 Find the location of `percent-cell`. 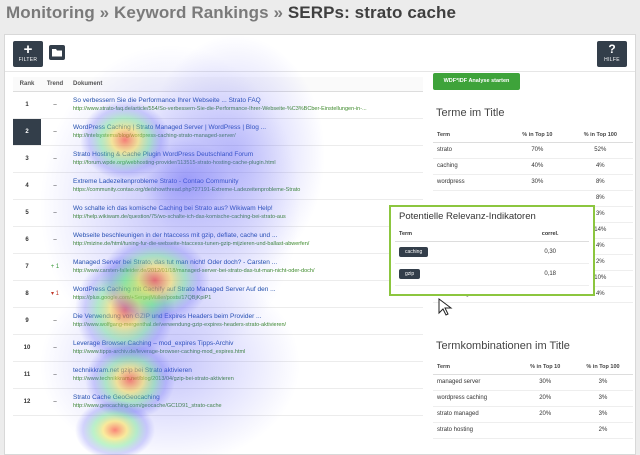

percent-cell is located at coordinates (537, 198).